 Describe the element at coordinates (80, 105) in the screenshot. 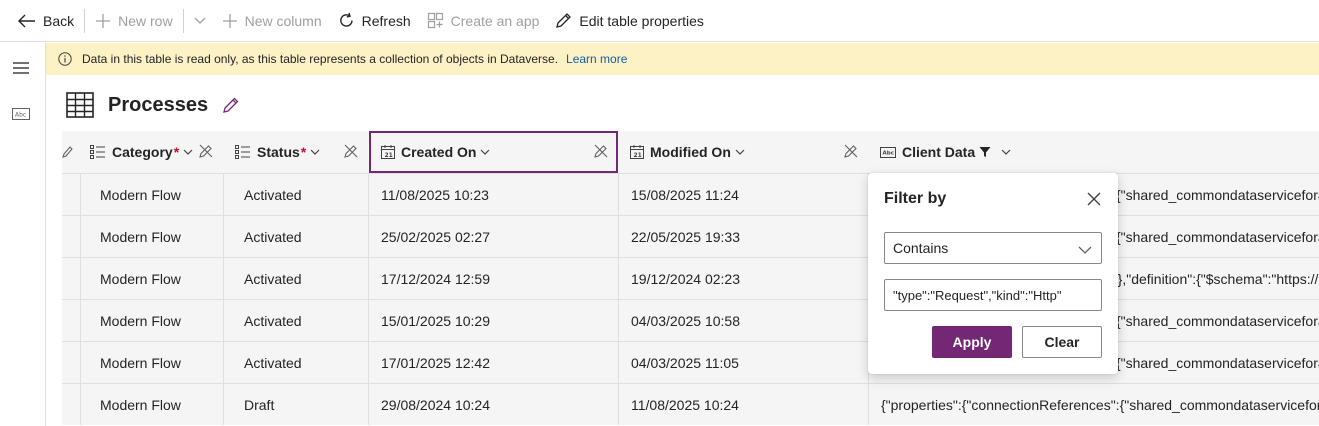

I see `table-icon` at that location.